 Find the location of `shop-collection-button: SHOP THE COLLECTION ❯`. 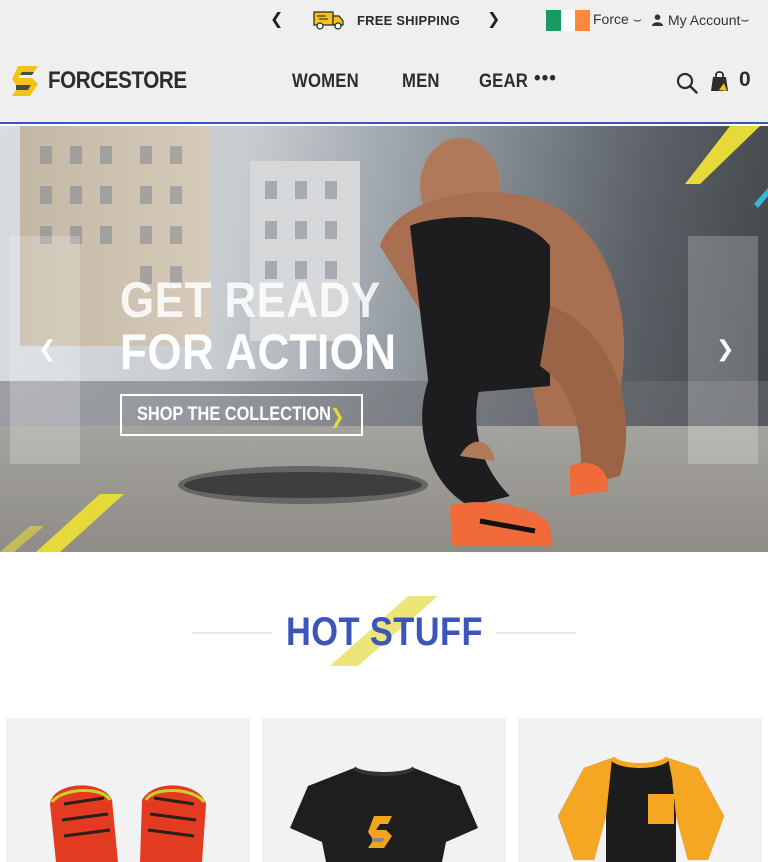

shop-collection-button: SHOP THE COLLECTION ❯ is located at coordinates (241, 415).